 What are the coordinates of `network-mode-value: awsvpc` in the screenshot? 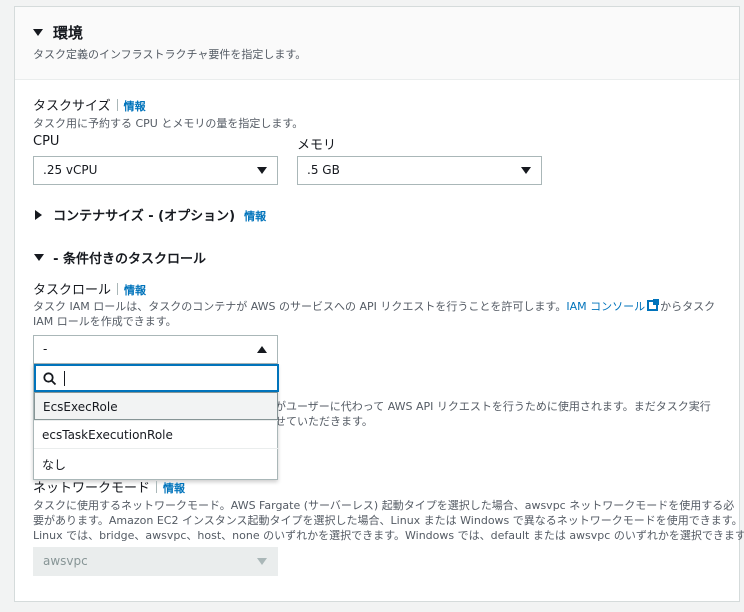 It's located at (65, 561).